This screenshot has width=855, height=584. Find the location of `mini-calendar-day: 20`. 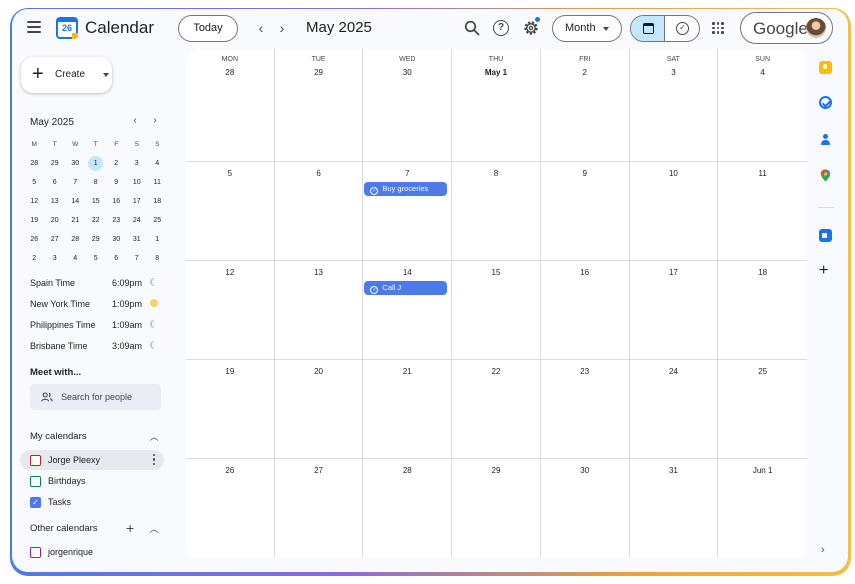

mini-calendar-day: 20 is located at coordinates (55, 220).